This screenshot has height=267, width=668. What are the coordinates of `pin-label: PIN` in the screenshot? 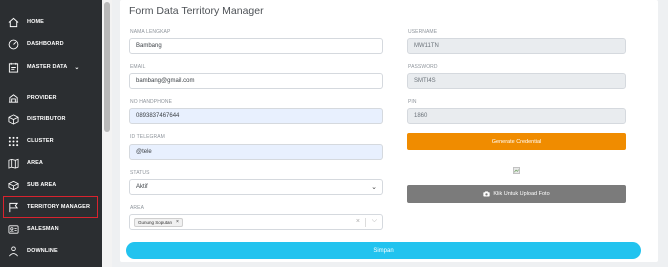 It's located at (412, 102).